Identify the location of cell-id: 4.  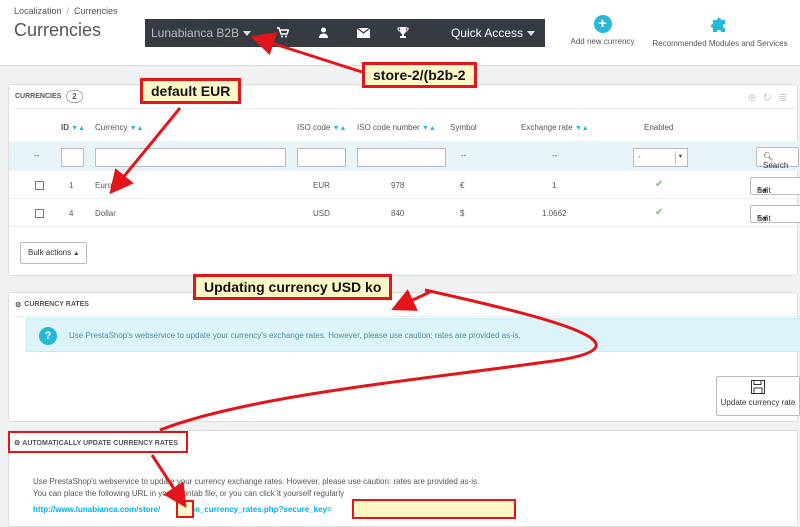
(71, 213).